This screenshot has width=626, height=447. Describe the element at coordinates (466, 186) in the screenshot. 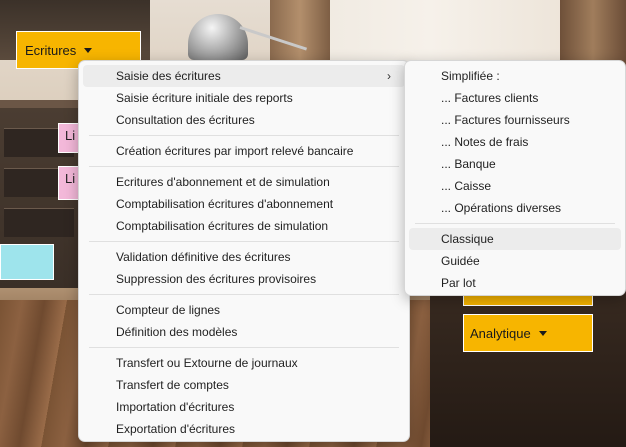

I see `menu-item-label: ... Caisse` at that location.